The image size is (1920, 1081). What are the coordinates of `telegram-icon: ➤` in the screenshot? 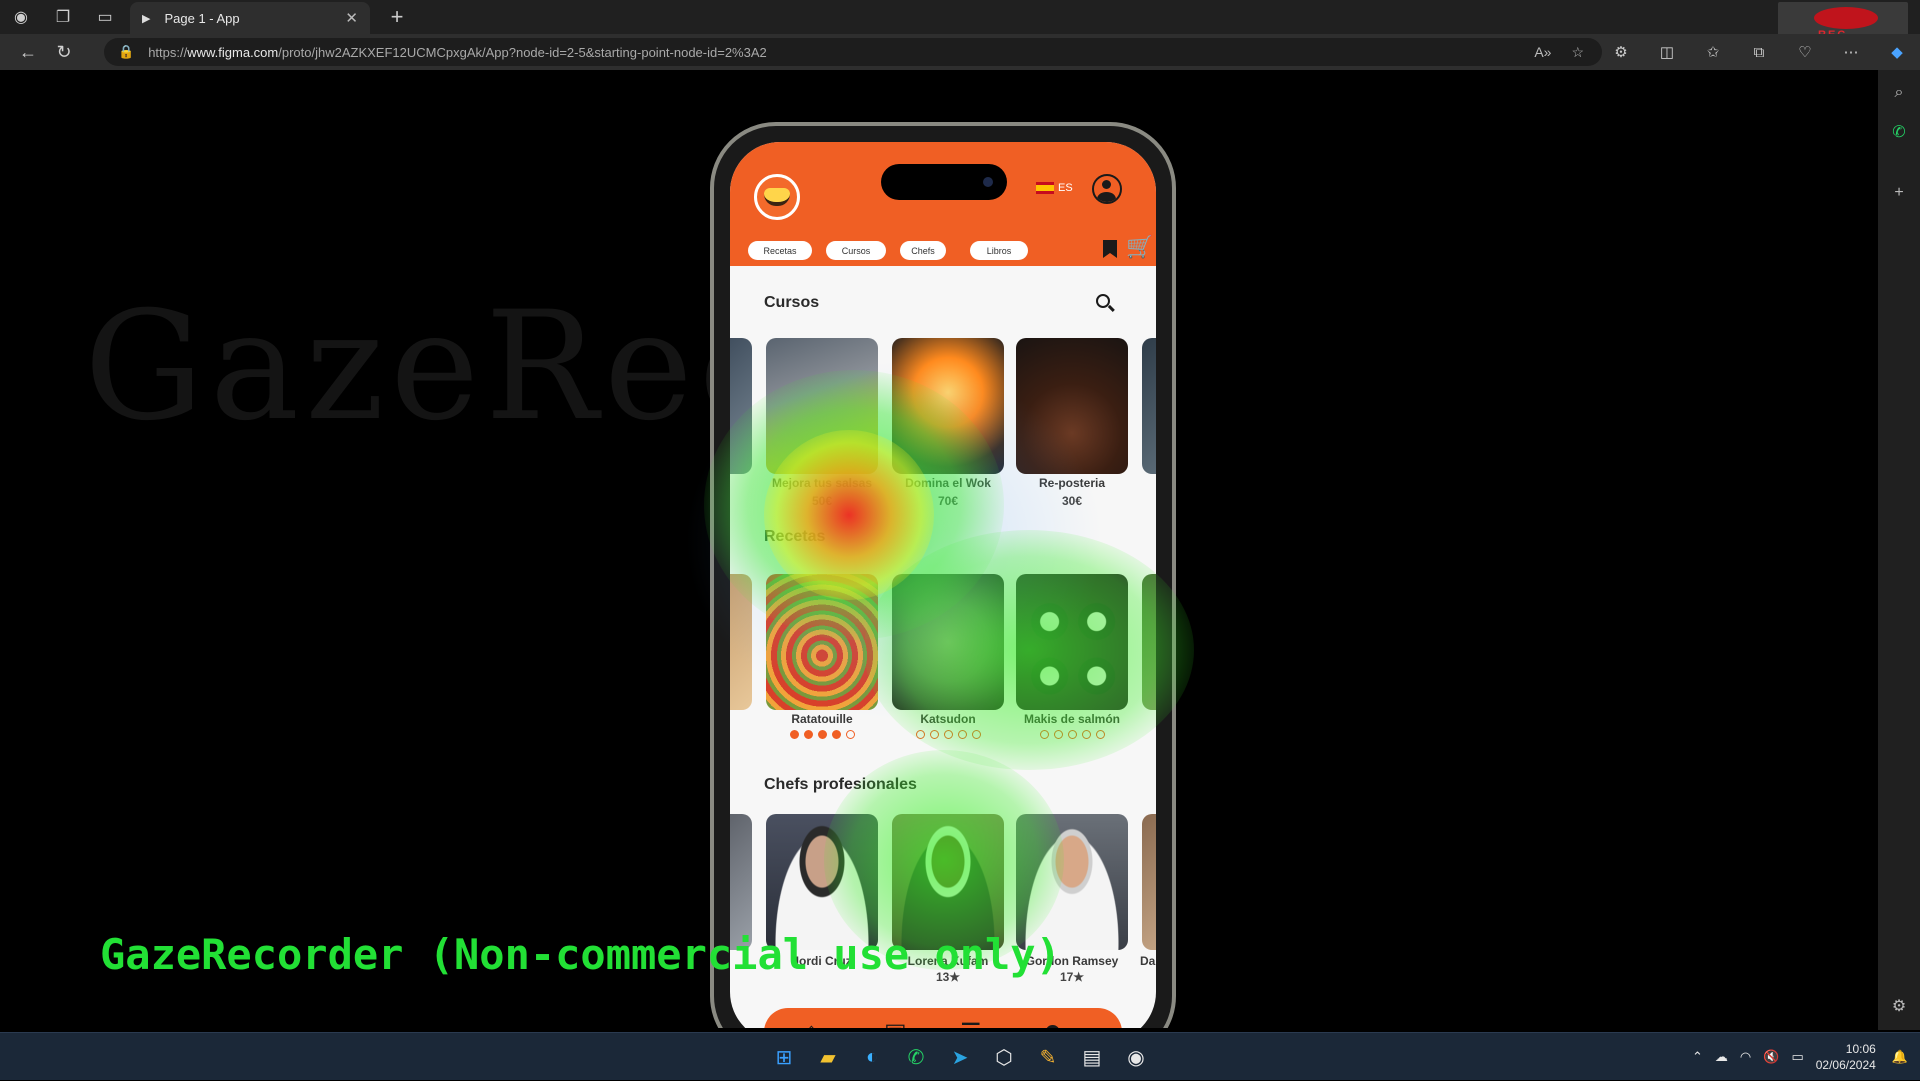 It's located at (960, 1057).